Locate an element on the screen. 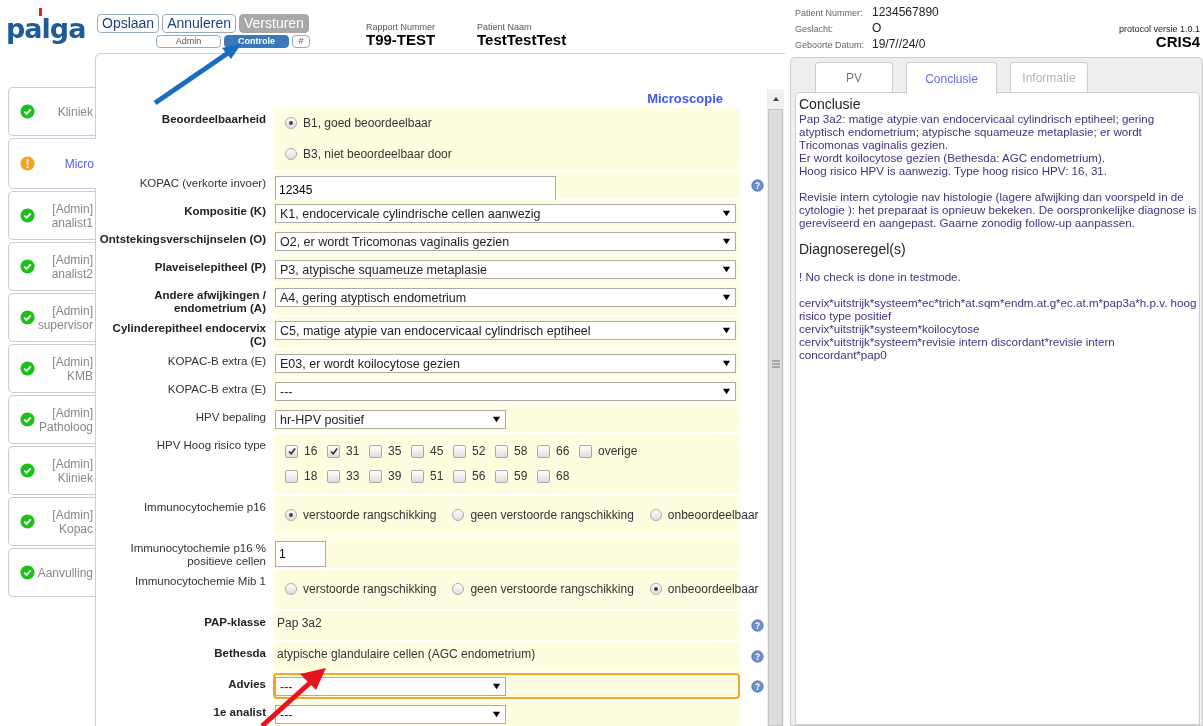 This screenshot has width=1203, height=726. tab-label: Aanvulling is located at coordinates (64, 572).